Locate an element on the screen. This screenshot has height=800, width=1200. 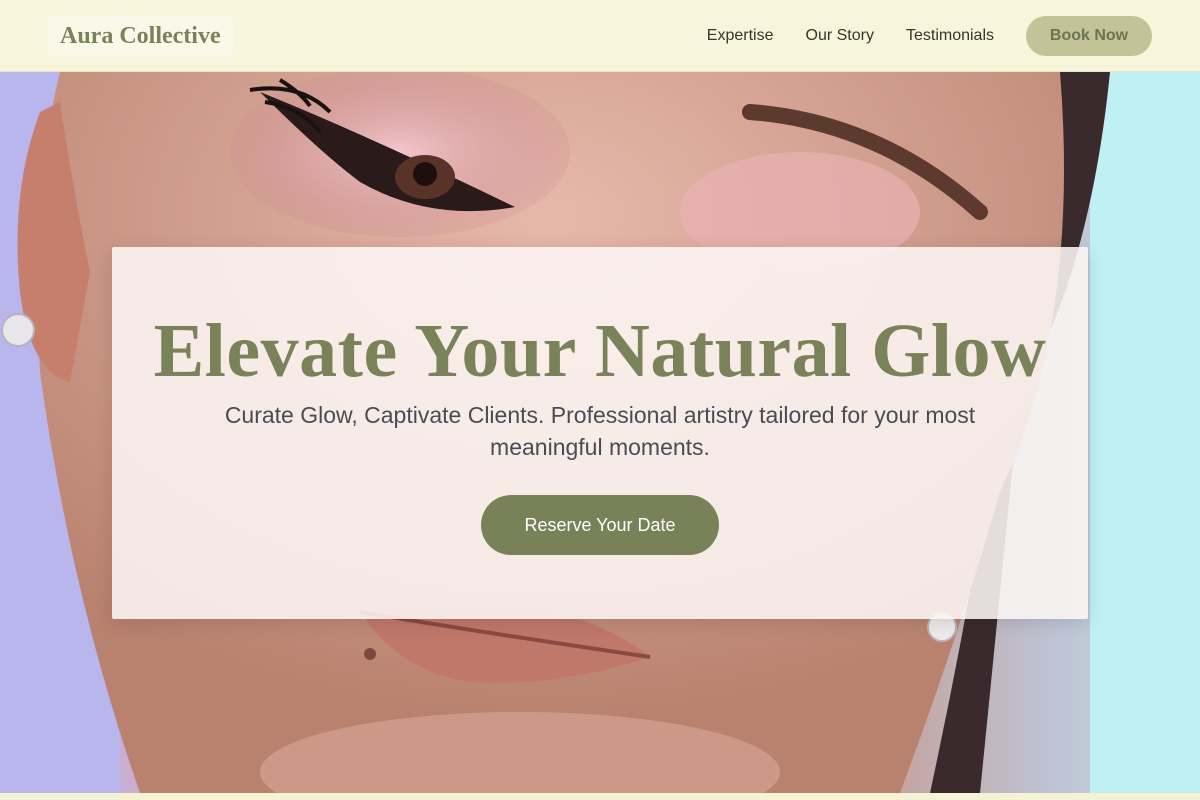
book-now-button: Book Now is located at coordinates (1089, 35).